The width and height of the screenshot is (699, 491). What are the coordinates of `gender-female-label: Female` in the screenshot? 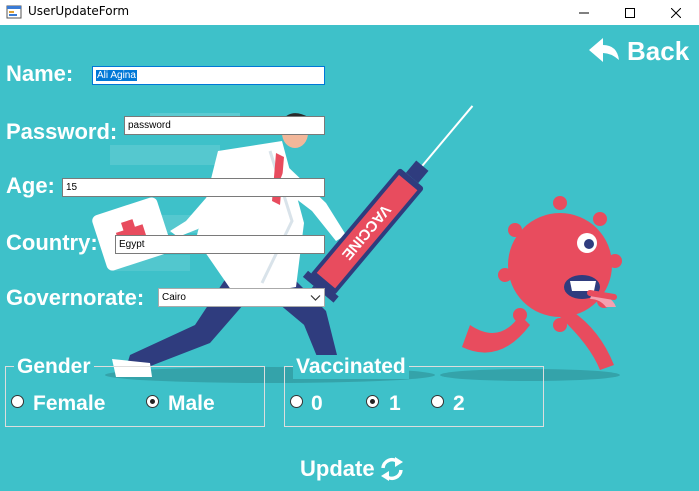 It's located at (69, 403).